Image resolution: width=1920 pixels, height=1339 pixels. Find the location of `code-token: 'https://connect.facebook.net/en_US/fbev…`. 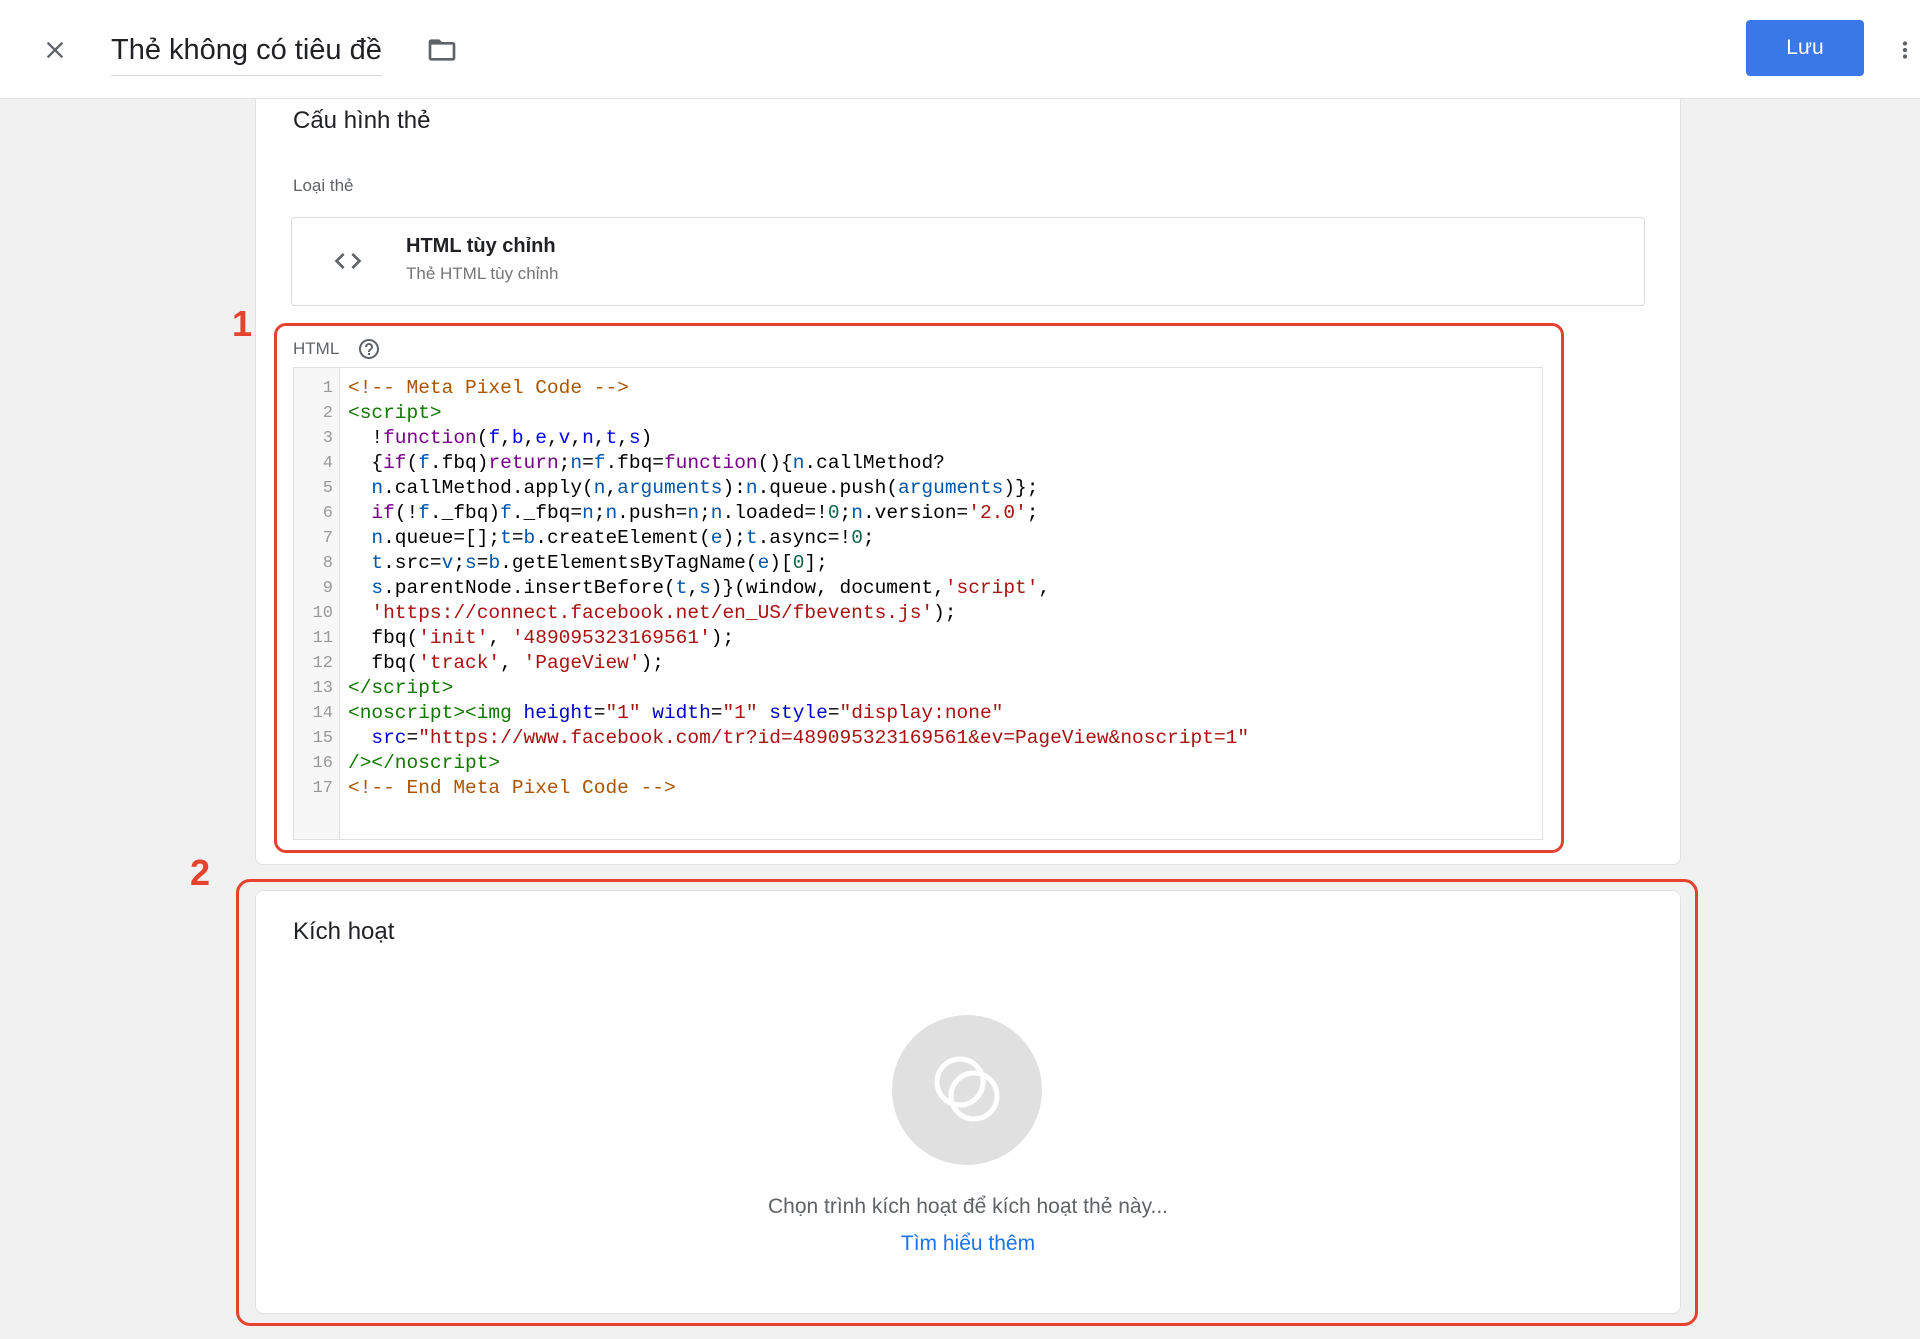

code-token: 'https://connect.facebook.net/en_US/fbev… is located at coordinates (652, 613).